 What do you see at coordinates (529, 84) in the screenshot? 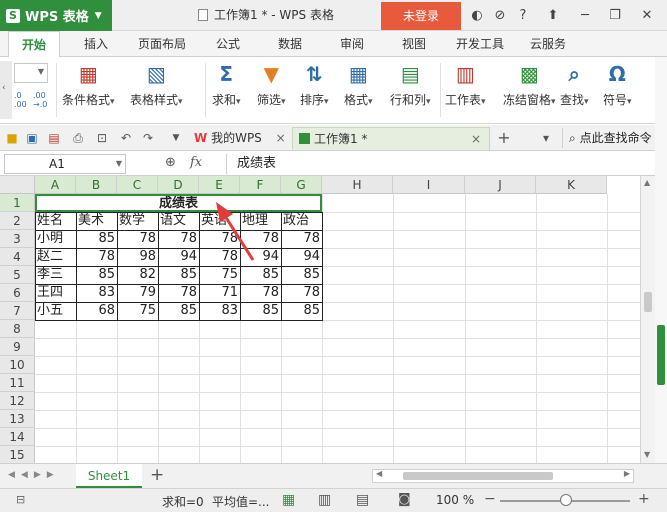
I see `ribbon-button-freeze-panes: ▩ 冻结窗格▾` at bounding box center [529, 84].